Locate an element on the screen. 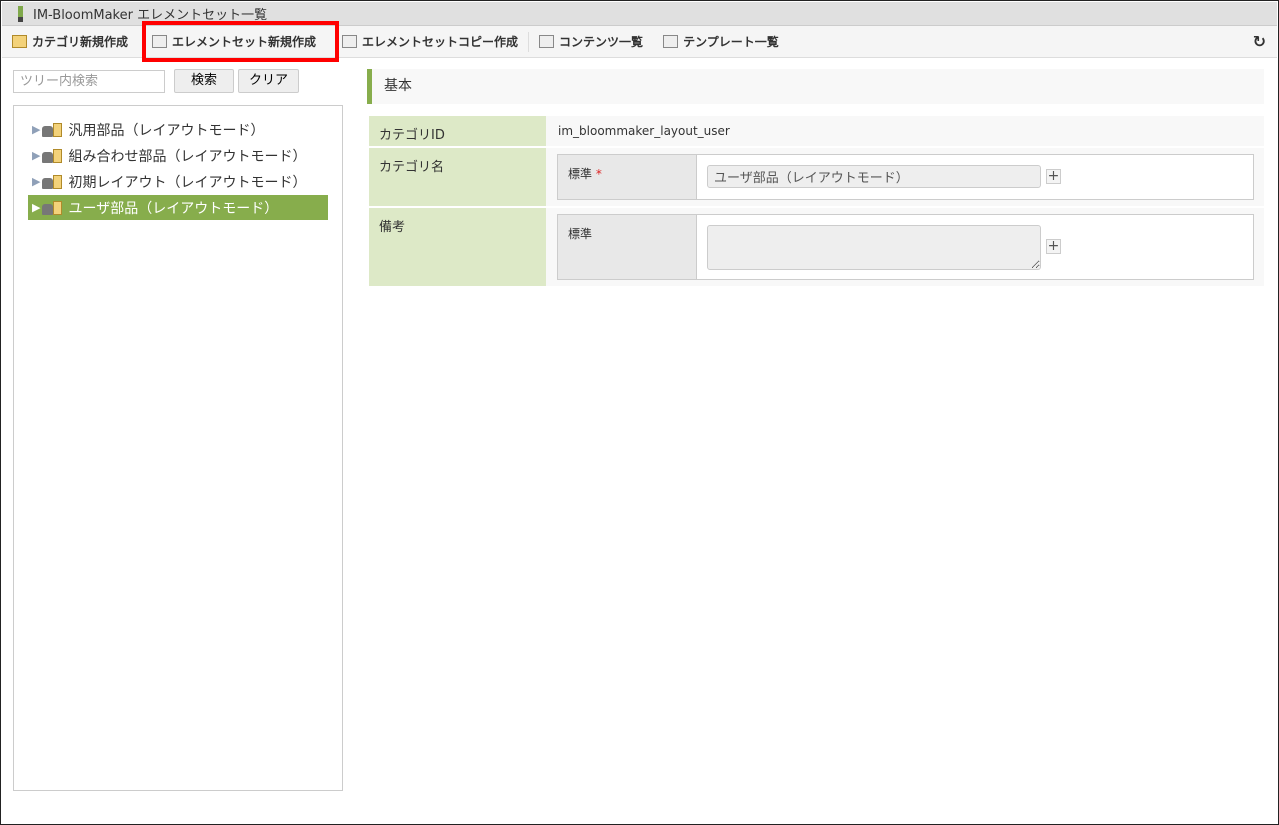 The height and width of the screenshot is (825, 1279). template-list-button: テンプレート一覧 is located at coordinates (721, 41).